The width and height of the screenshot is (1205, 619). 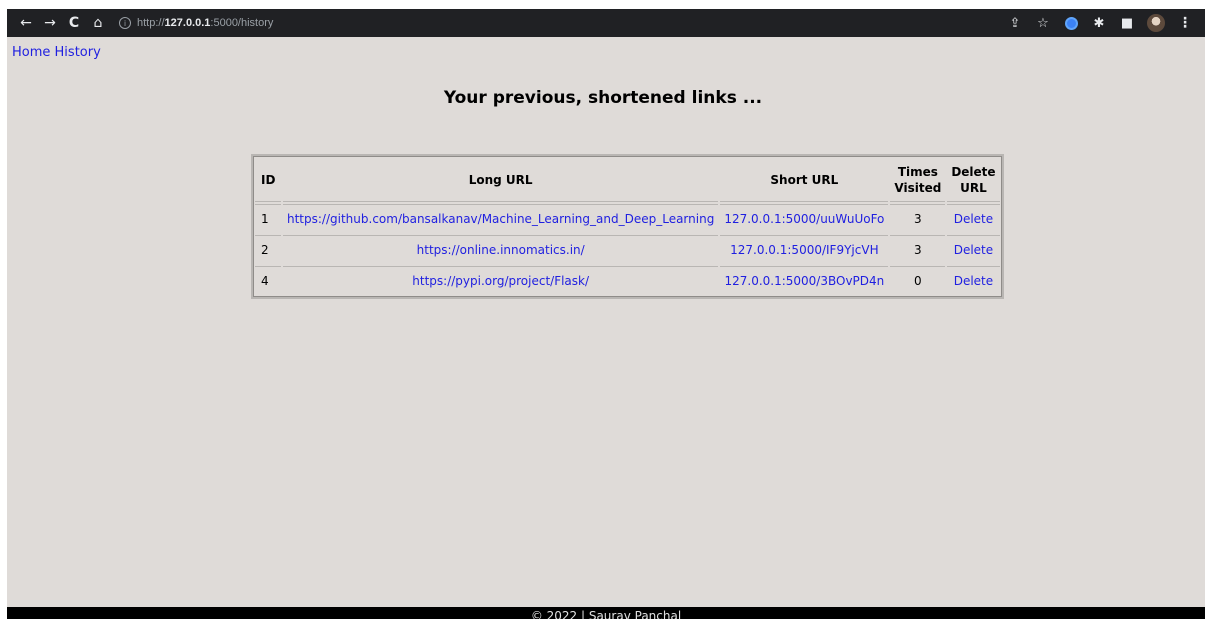 What do you see at coordinates (26, 23) in the screenshot?
I see `back-arrow-icon: ←` at bounding box center [26, 23].